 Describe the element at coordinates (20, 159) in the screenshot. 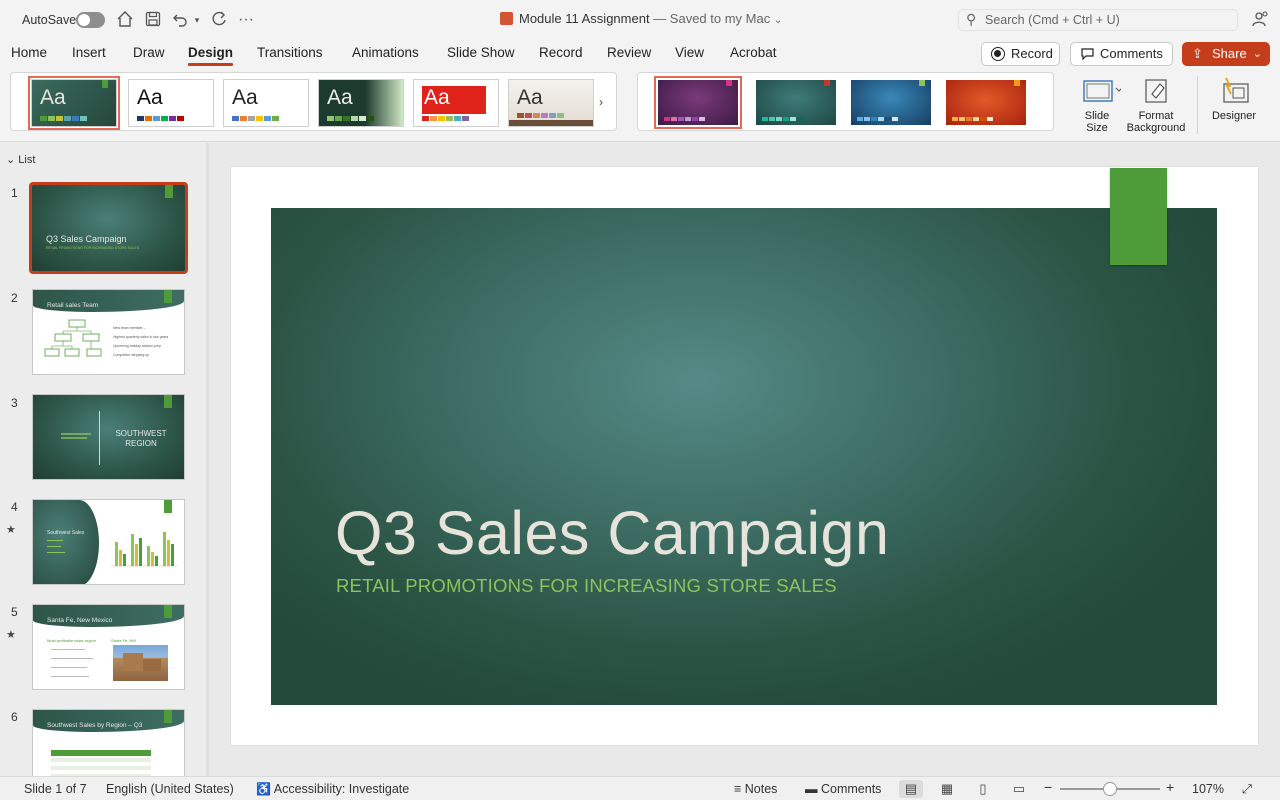

I see `slide-list-header: ⌄ List` at that location.